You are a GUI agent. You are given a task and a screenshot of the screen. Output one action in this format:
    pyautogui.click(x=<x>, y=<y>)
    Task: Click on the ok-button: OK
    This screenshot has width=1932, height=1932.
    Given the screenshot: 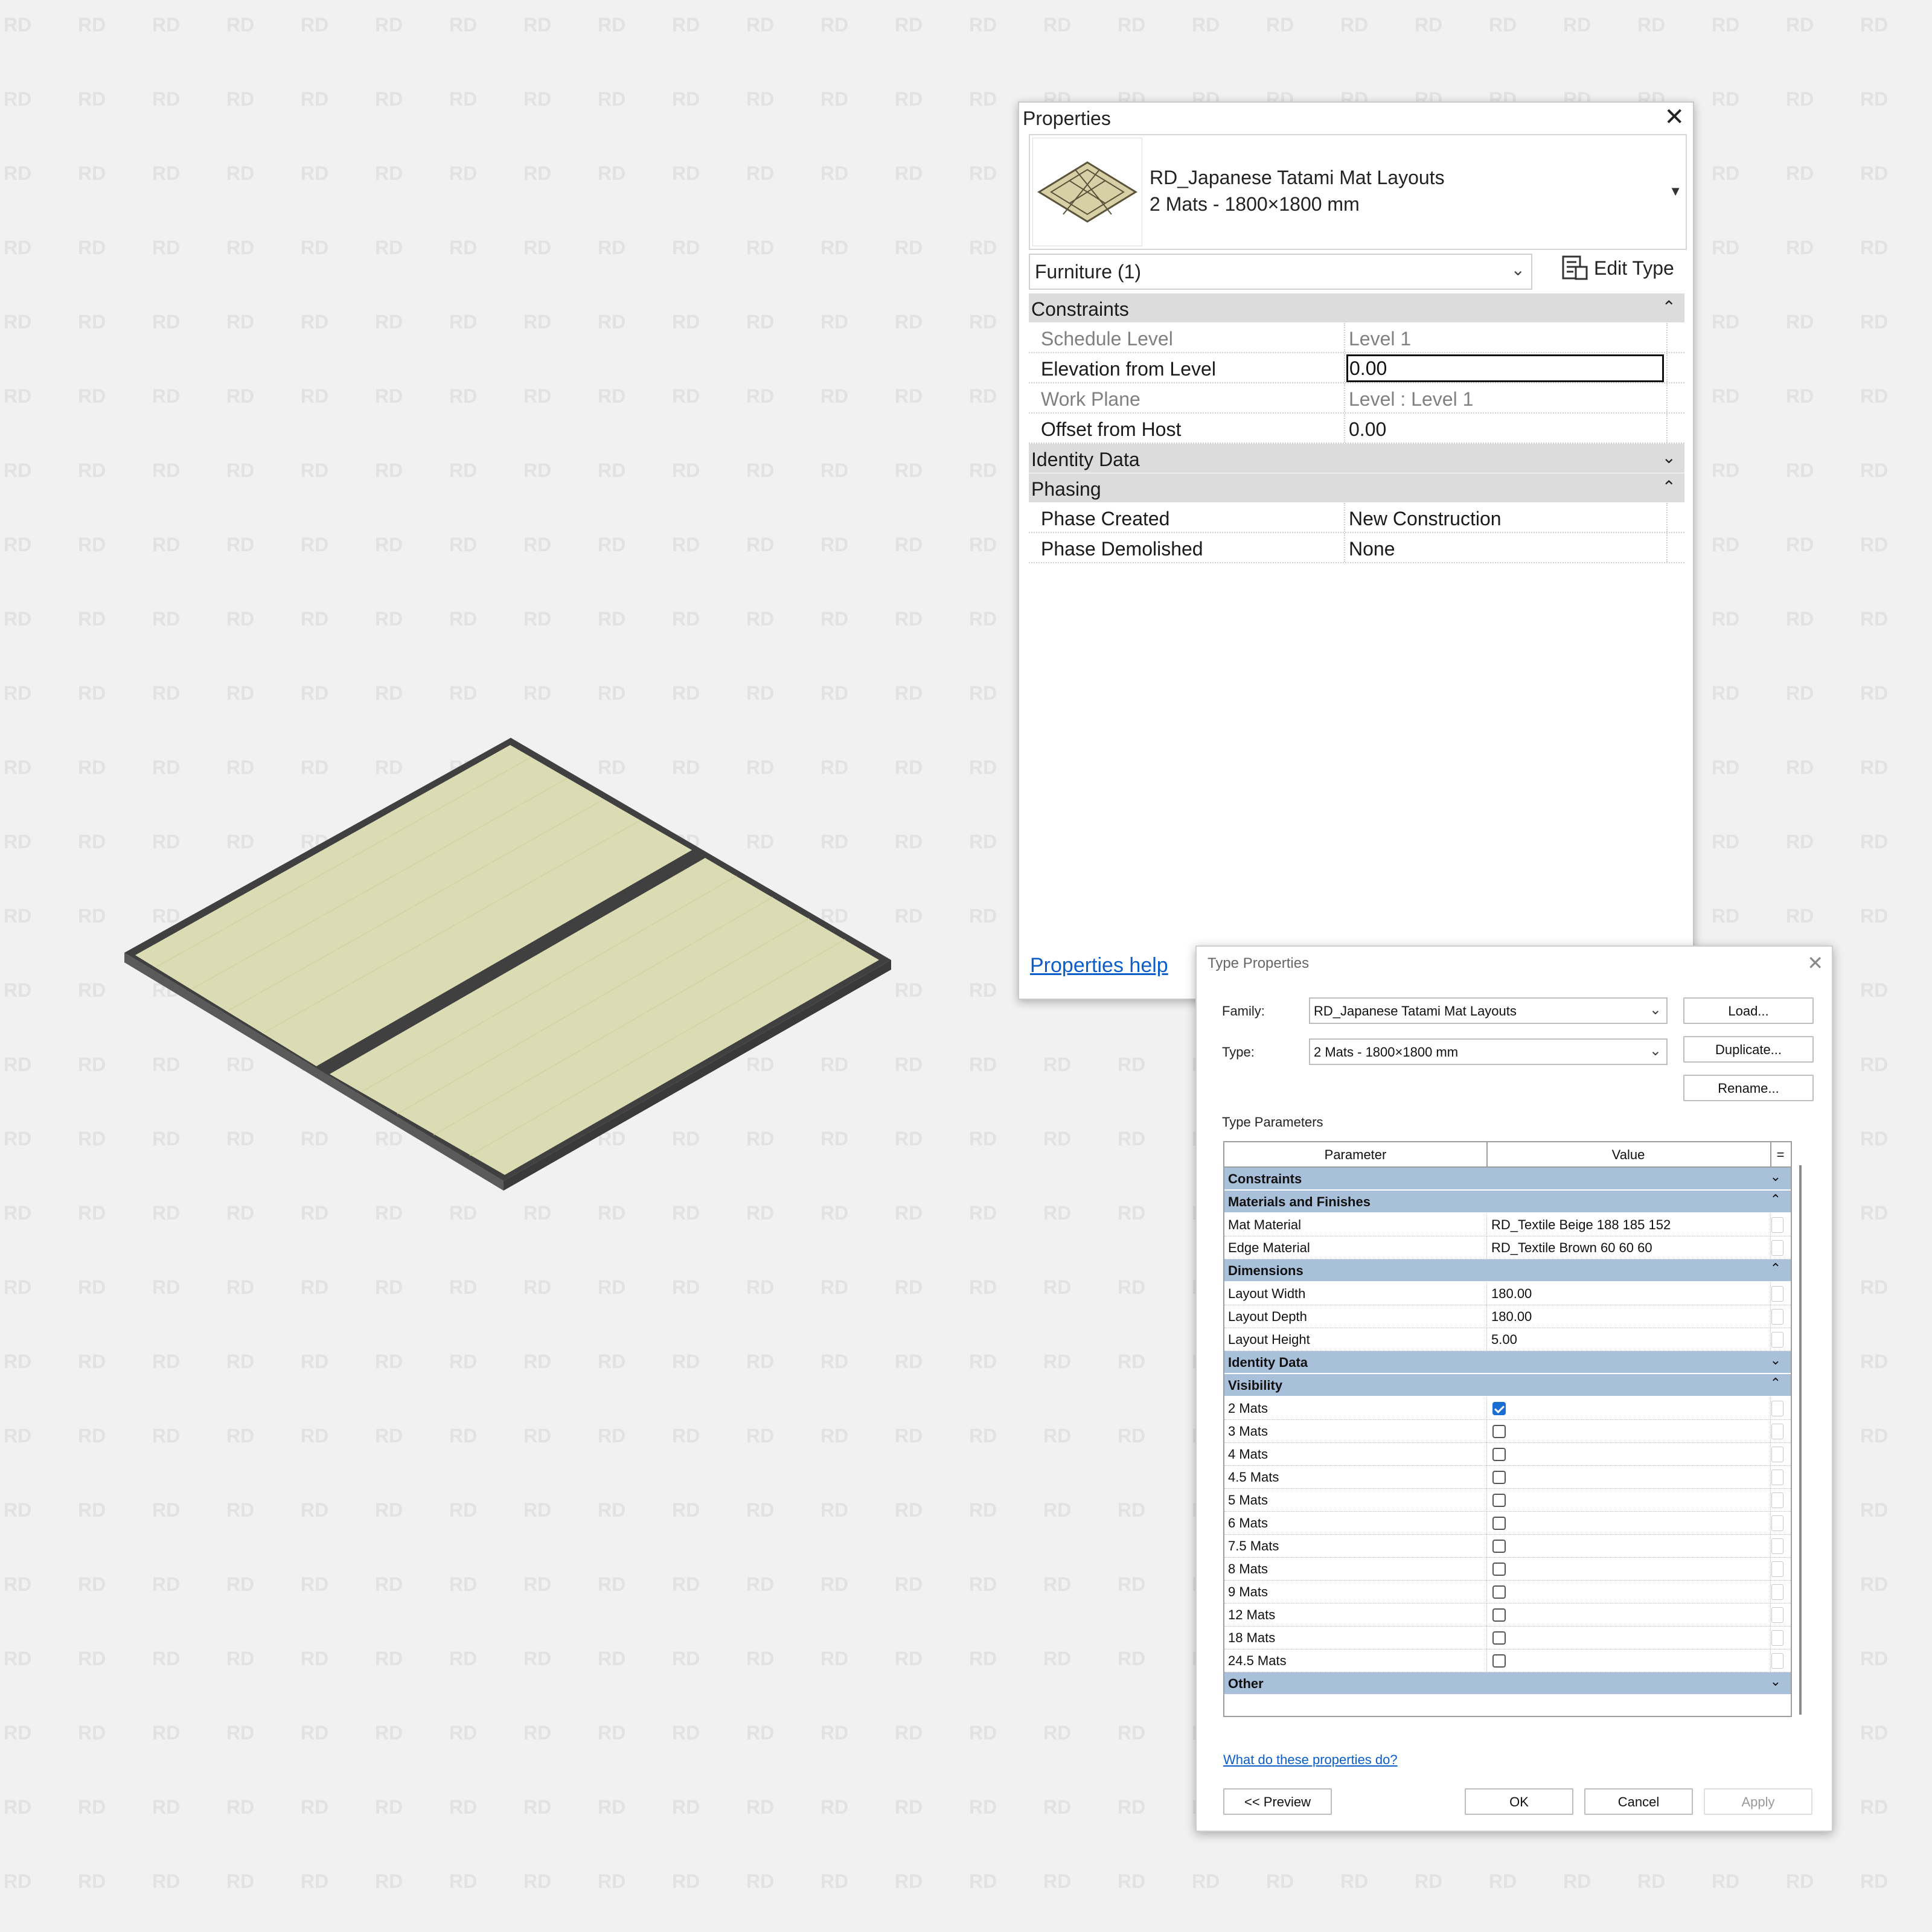 What is the action you would take?
    pyautogui.click(x=1519, y=1801)
    